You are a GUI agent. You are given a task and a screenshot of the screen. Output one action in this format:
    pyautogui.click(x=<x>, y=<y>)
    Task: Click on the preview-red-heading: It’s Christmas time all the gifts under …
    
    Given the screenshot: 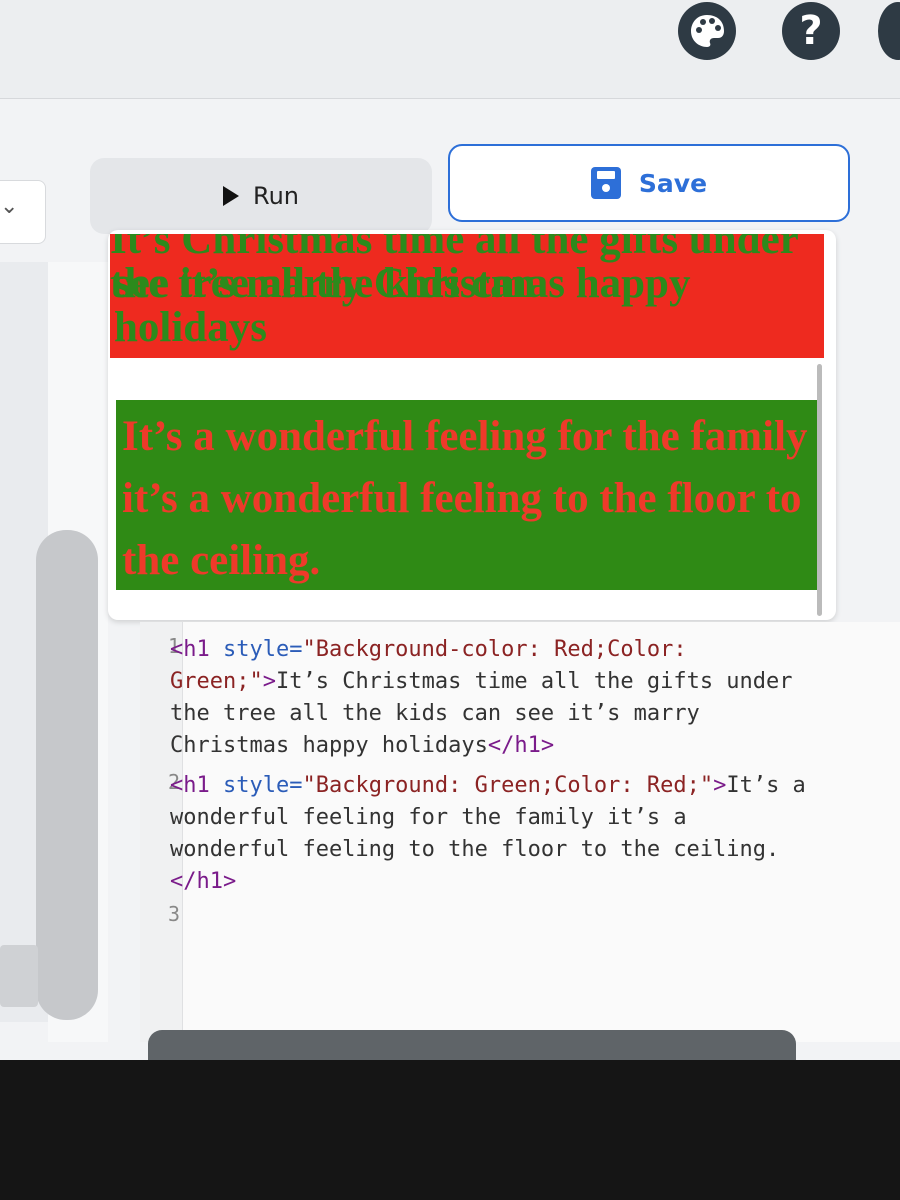 What is the action you would take?
    pyautogui.click(x=467, y=296)
    